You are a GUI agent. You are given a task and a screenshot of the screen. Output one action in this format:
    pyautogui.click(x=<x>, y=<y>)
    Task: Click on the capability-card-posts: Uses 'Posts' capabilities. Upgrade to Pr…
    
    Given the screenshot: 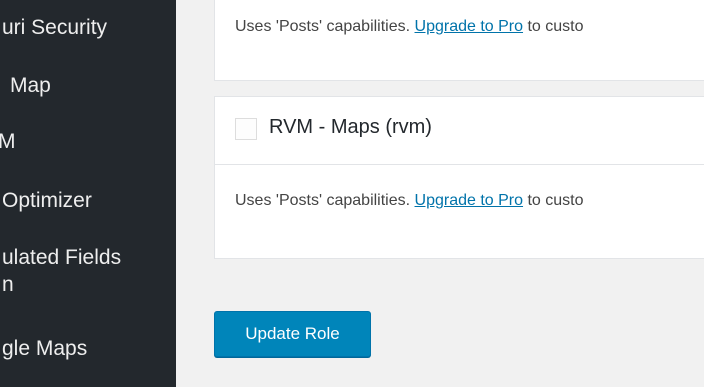 What is the action you would take?
    pyautogui.click(x=459, y=40)
    